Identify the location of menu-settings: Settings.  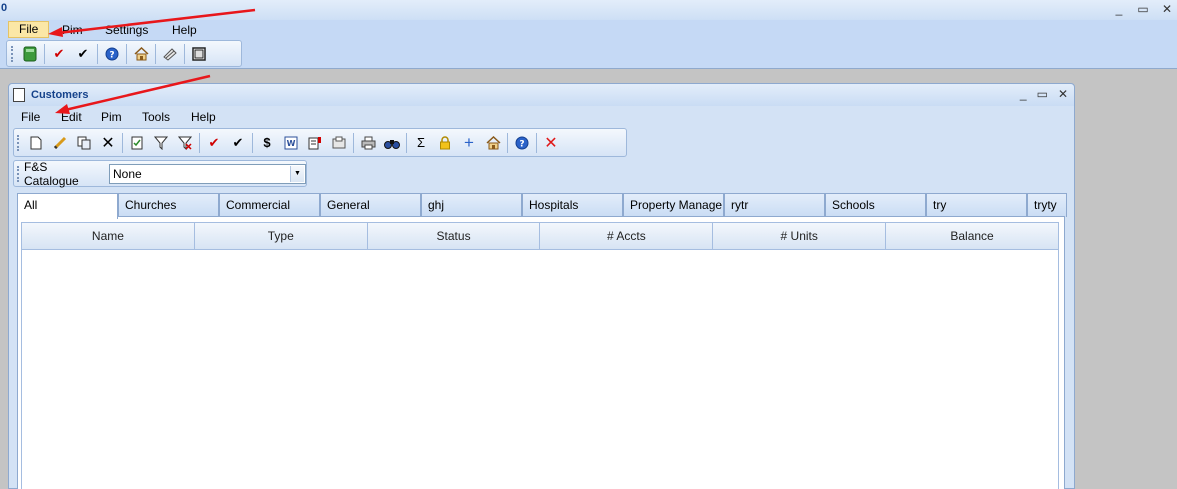
(126, 30).